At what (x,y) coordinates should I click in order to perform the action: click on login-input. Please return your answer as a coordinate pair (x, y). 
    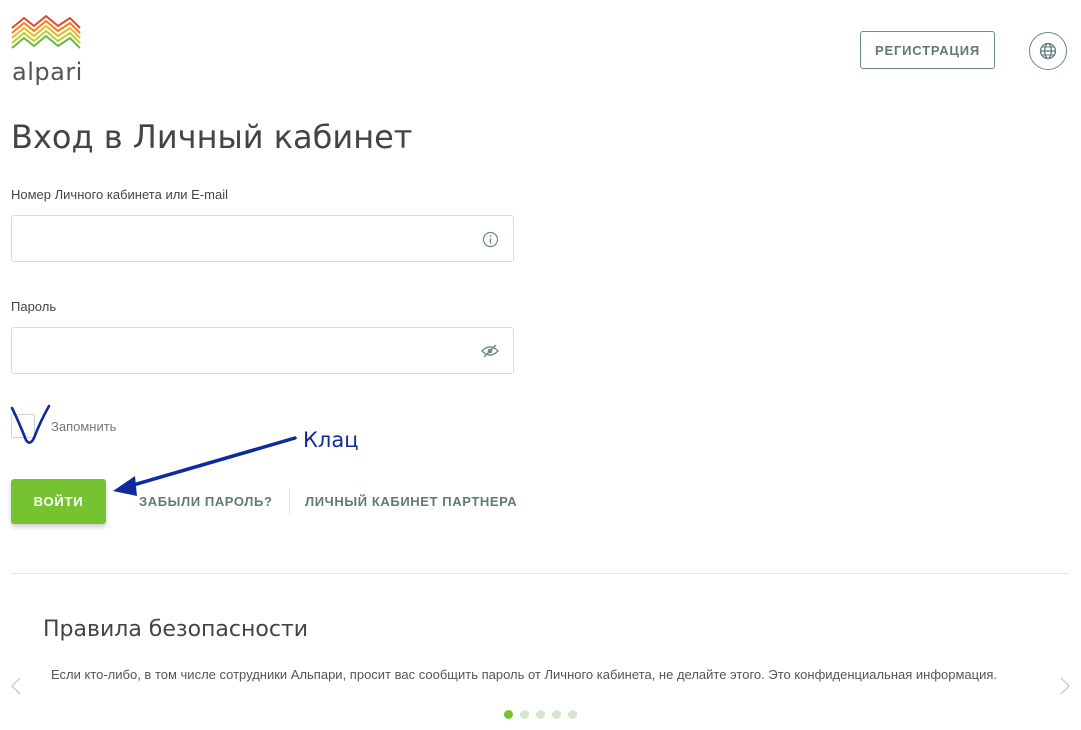
    Looking at the image, I should click on (246, 238).